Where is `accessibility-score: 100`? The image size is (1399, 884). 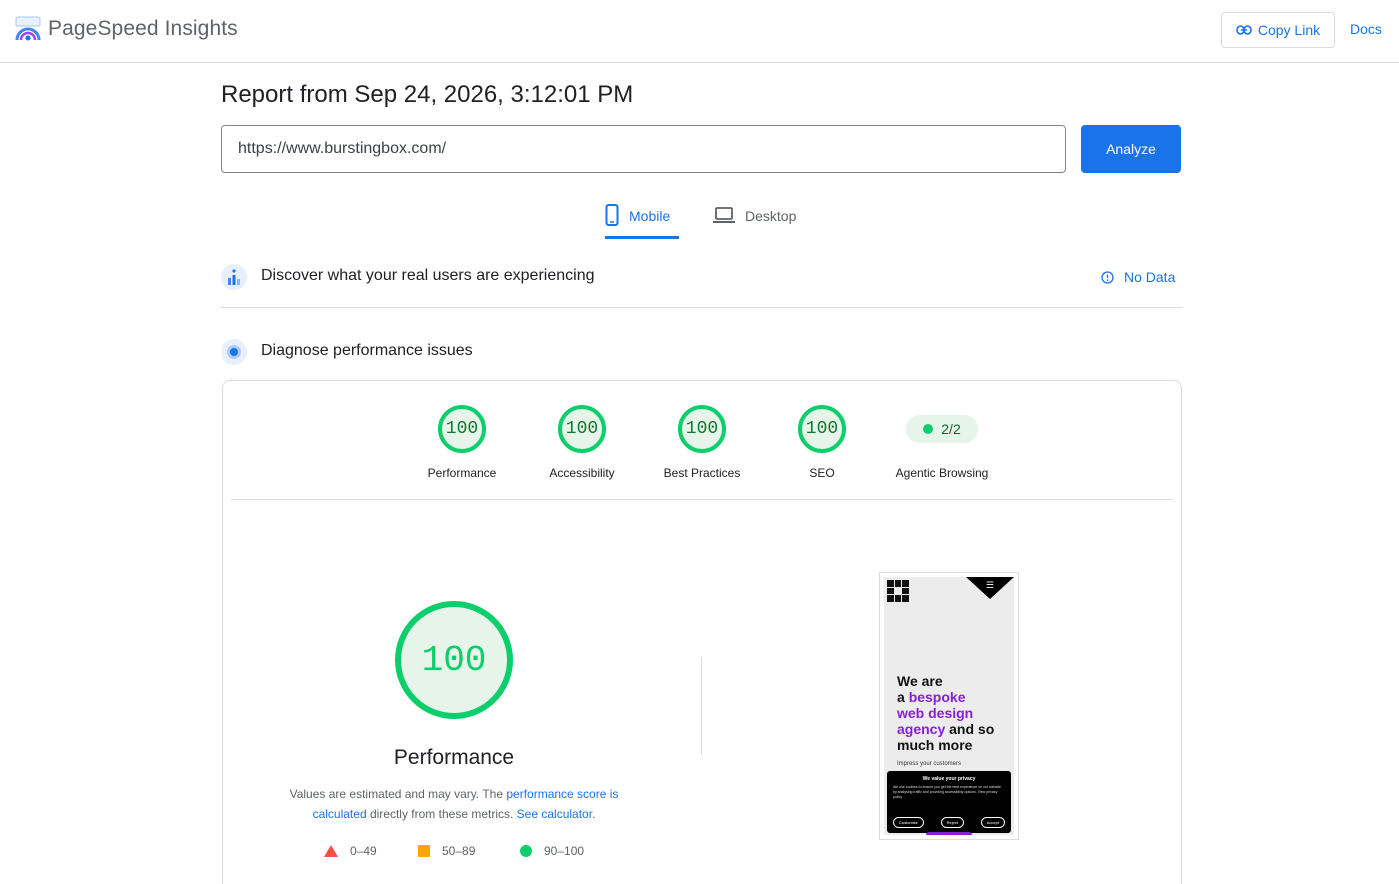
accessibility-score: 100 is located at coordinates (582, 429).